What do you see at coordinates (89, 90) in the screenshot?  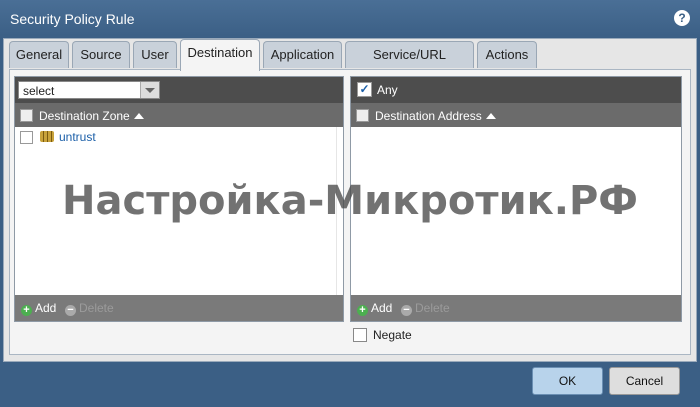 I see `zone-select-dropdown: select` at bounding box center [89, 90].